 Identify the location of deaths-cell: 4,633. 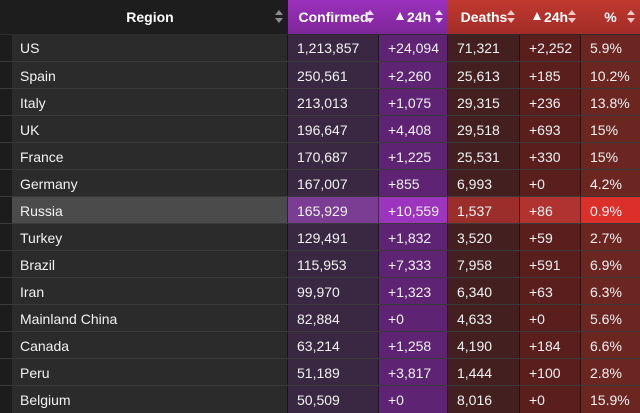
(484, 318).